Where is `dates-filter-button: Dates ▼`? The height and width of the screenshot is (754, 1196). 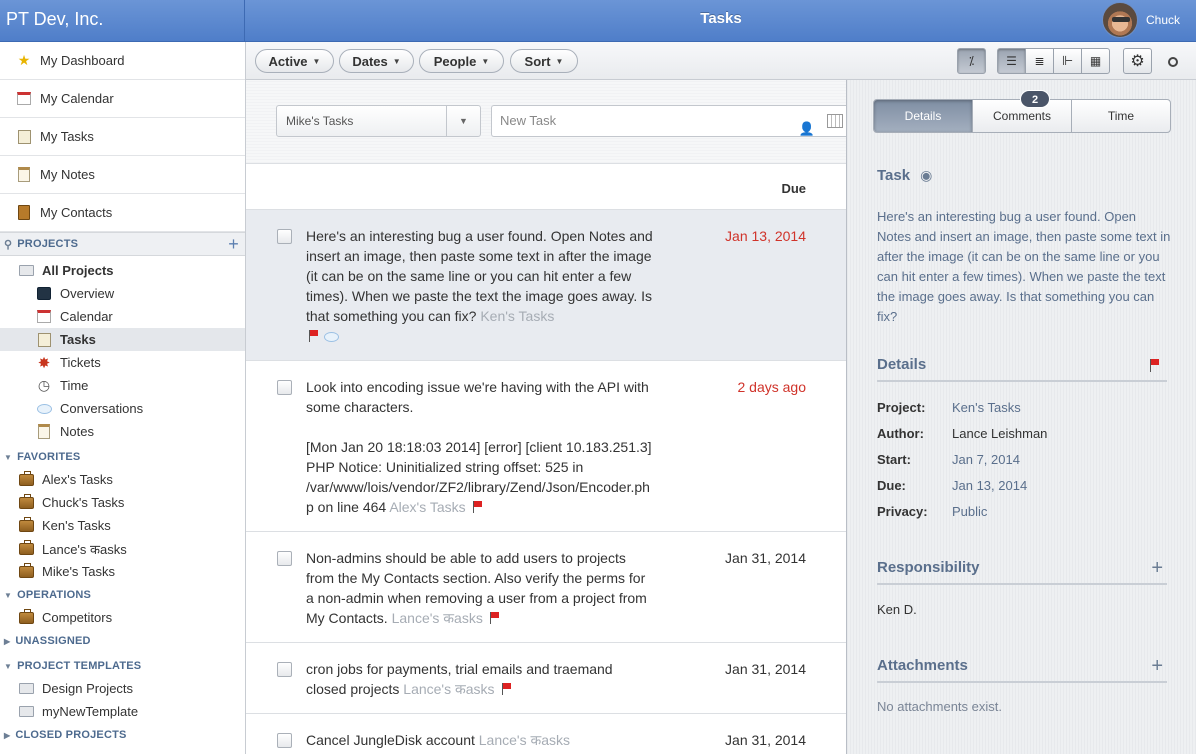
dates-filter-button: Dates ▼ is located at coordinates (376, 61).